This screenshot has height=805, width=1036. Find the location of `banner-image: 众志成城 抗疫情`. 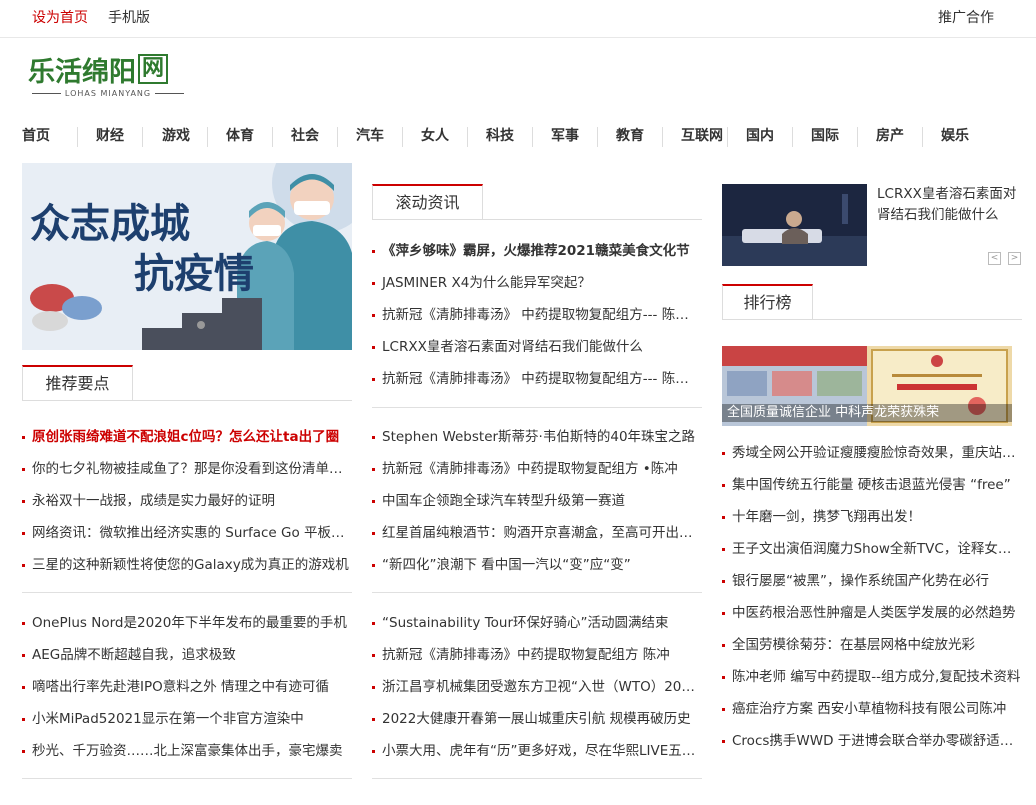

banner-image: 众志成城 抗疫情 is located at coordinates (187, 256).